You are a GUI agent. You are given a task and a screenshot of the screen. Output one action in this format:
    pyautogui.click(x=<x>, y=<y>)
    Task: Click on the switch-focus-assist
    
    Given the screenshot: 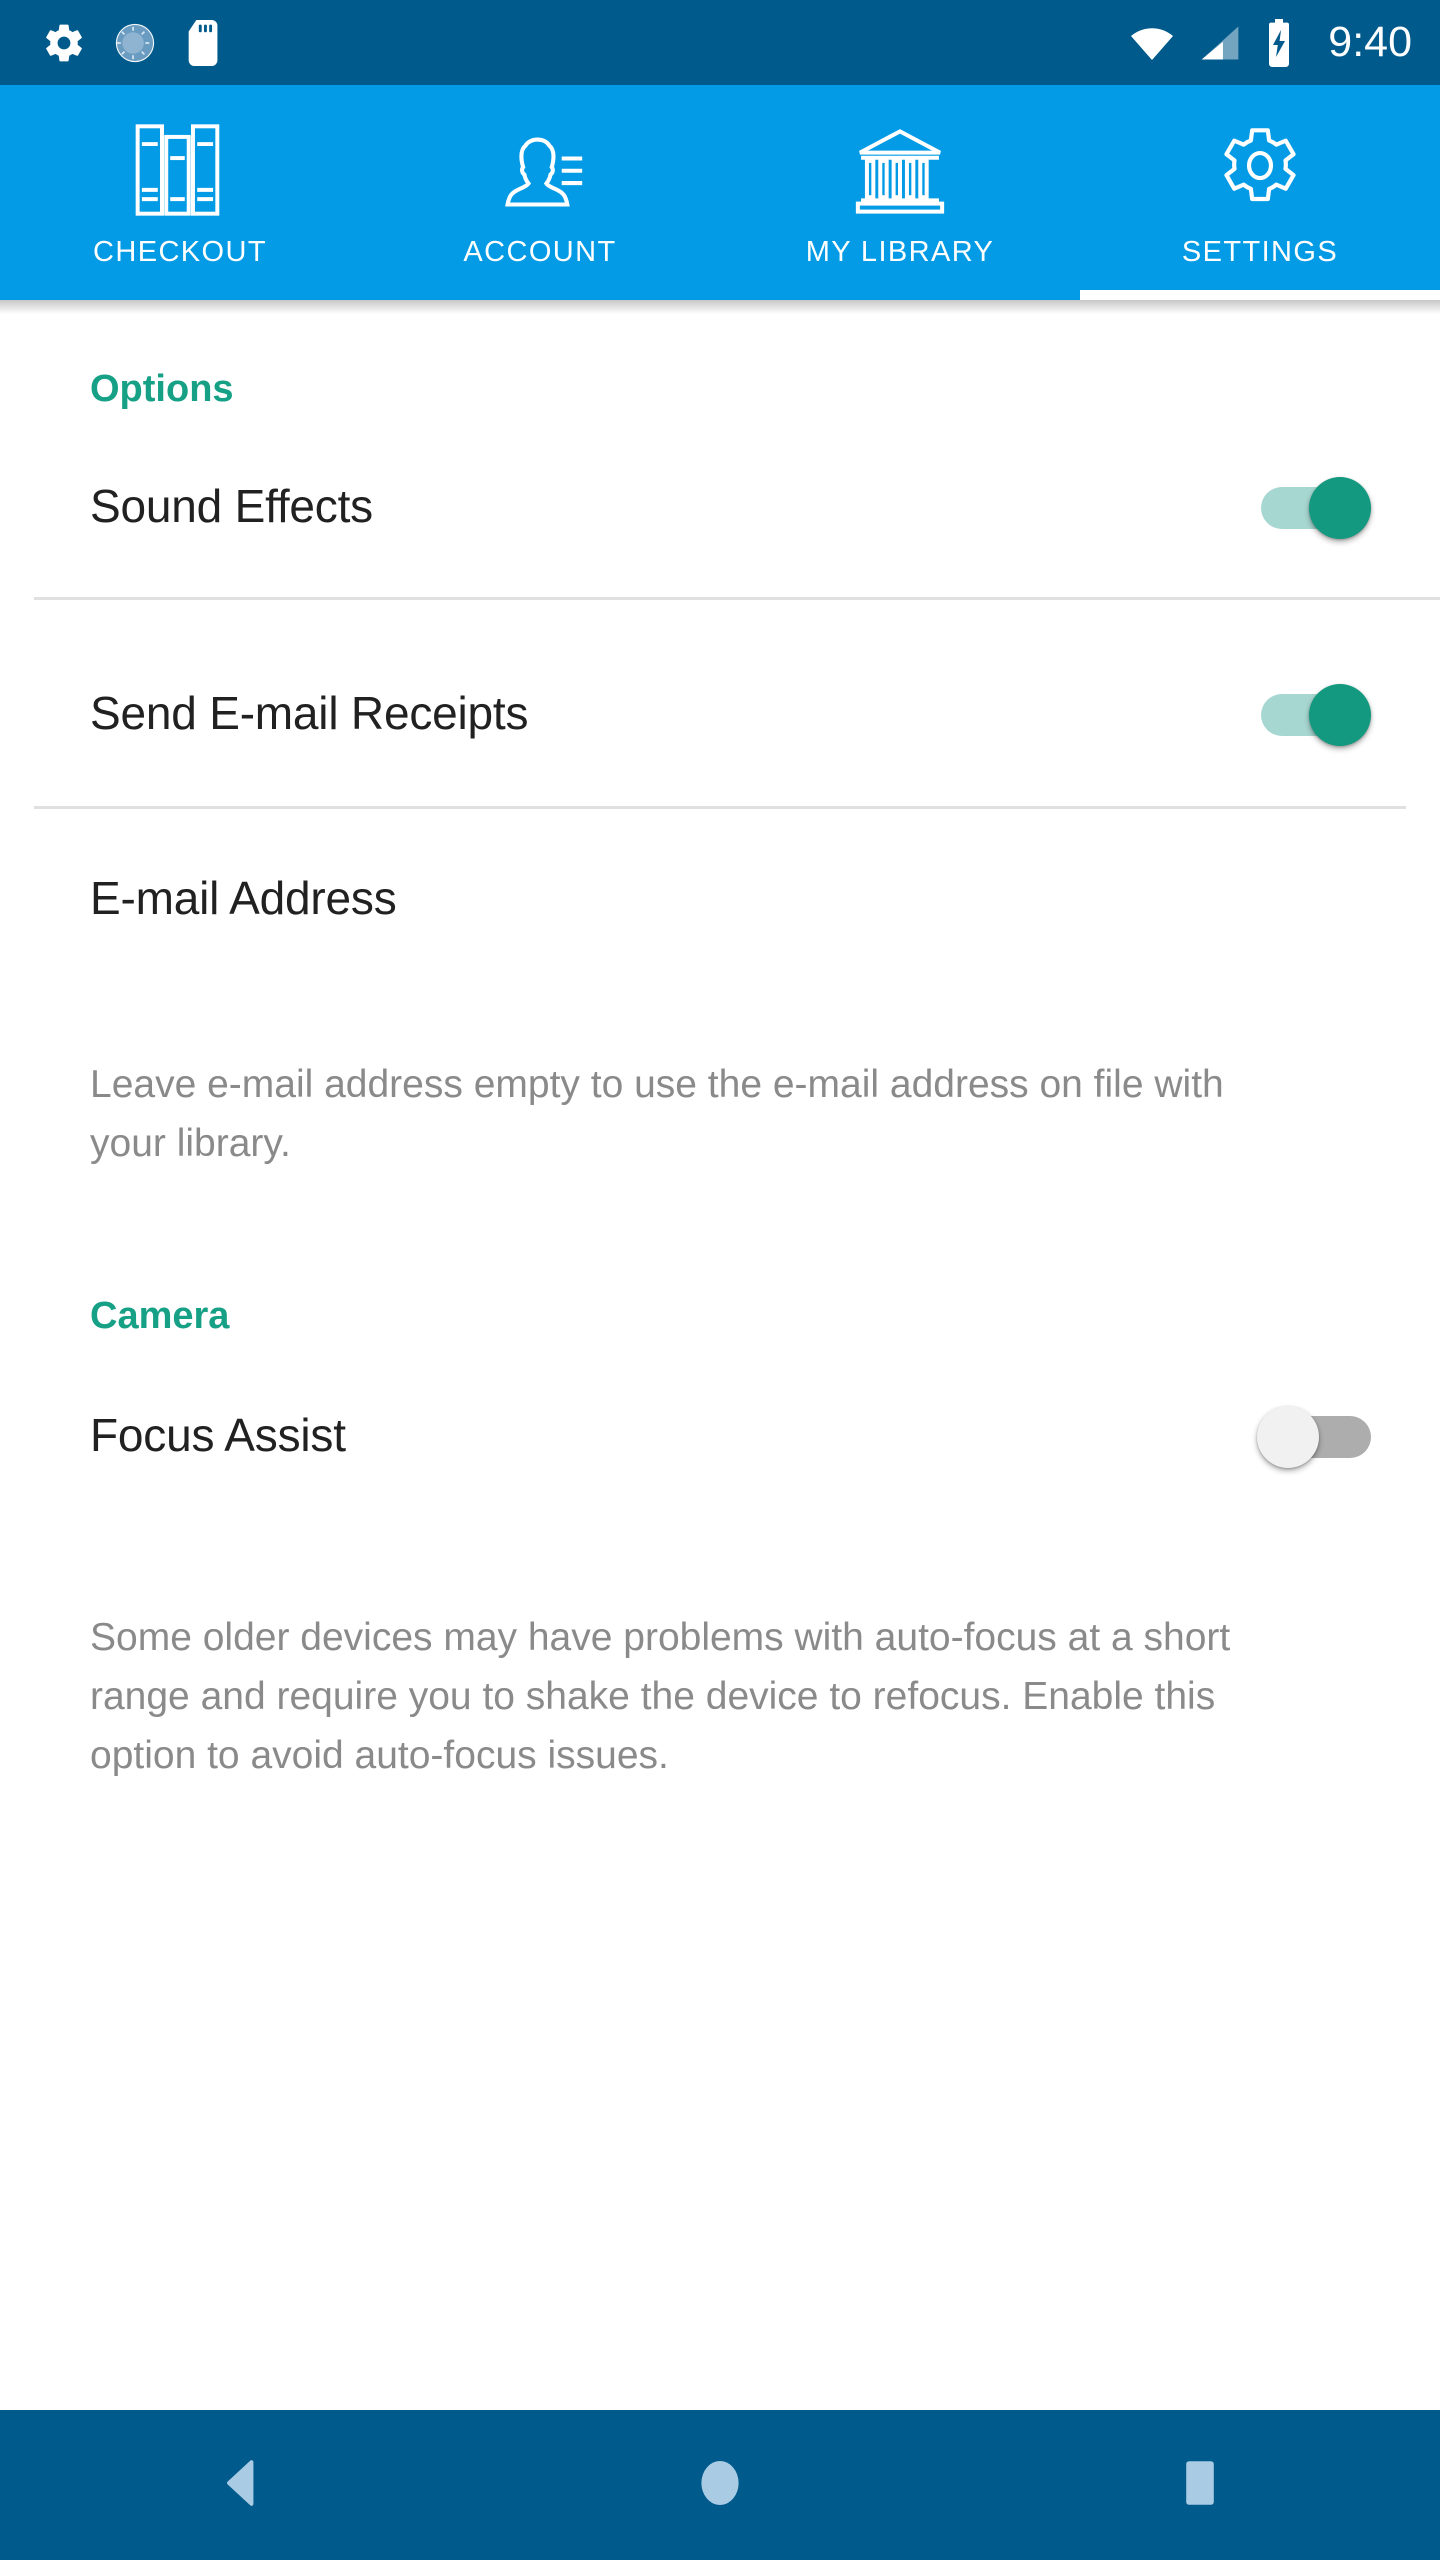 What is the action you would take?
    pyautogui.click(x=1316, y=1435)
    